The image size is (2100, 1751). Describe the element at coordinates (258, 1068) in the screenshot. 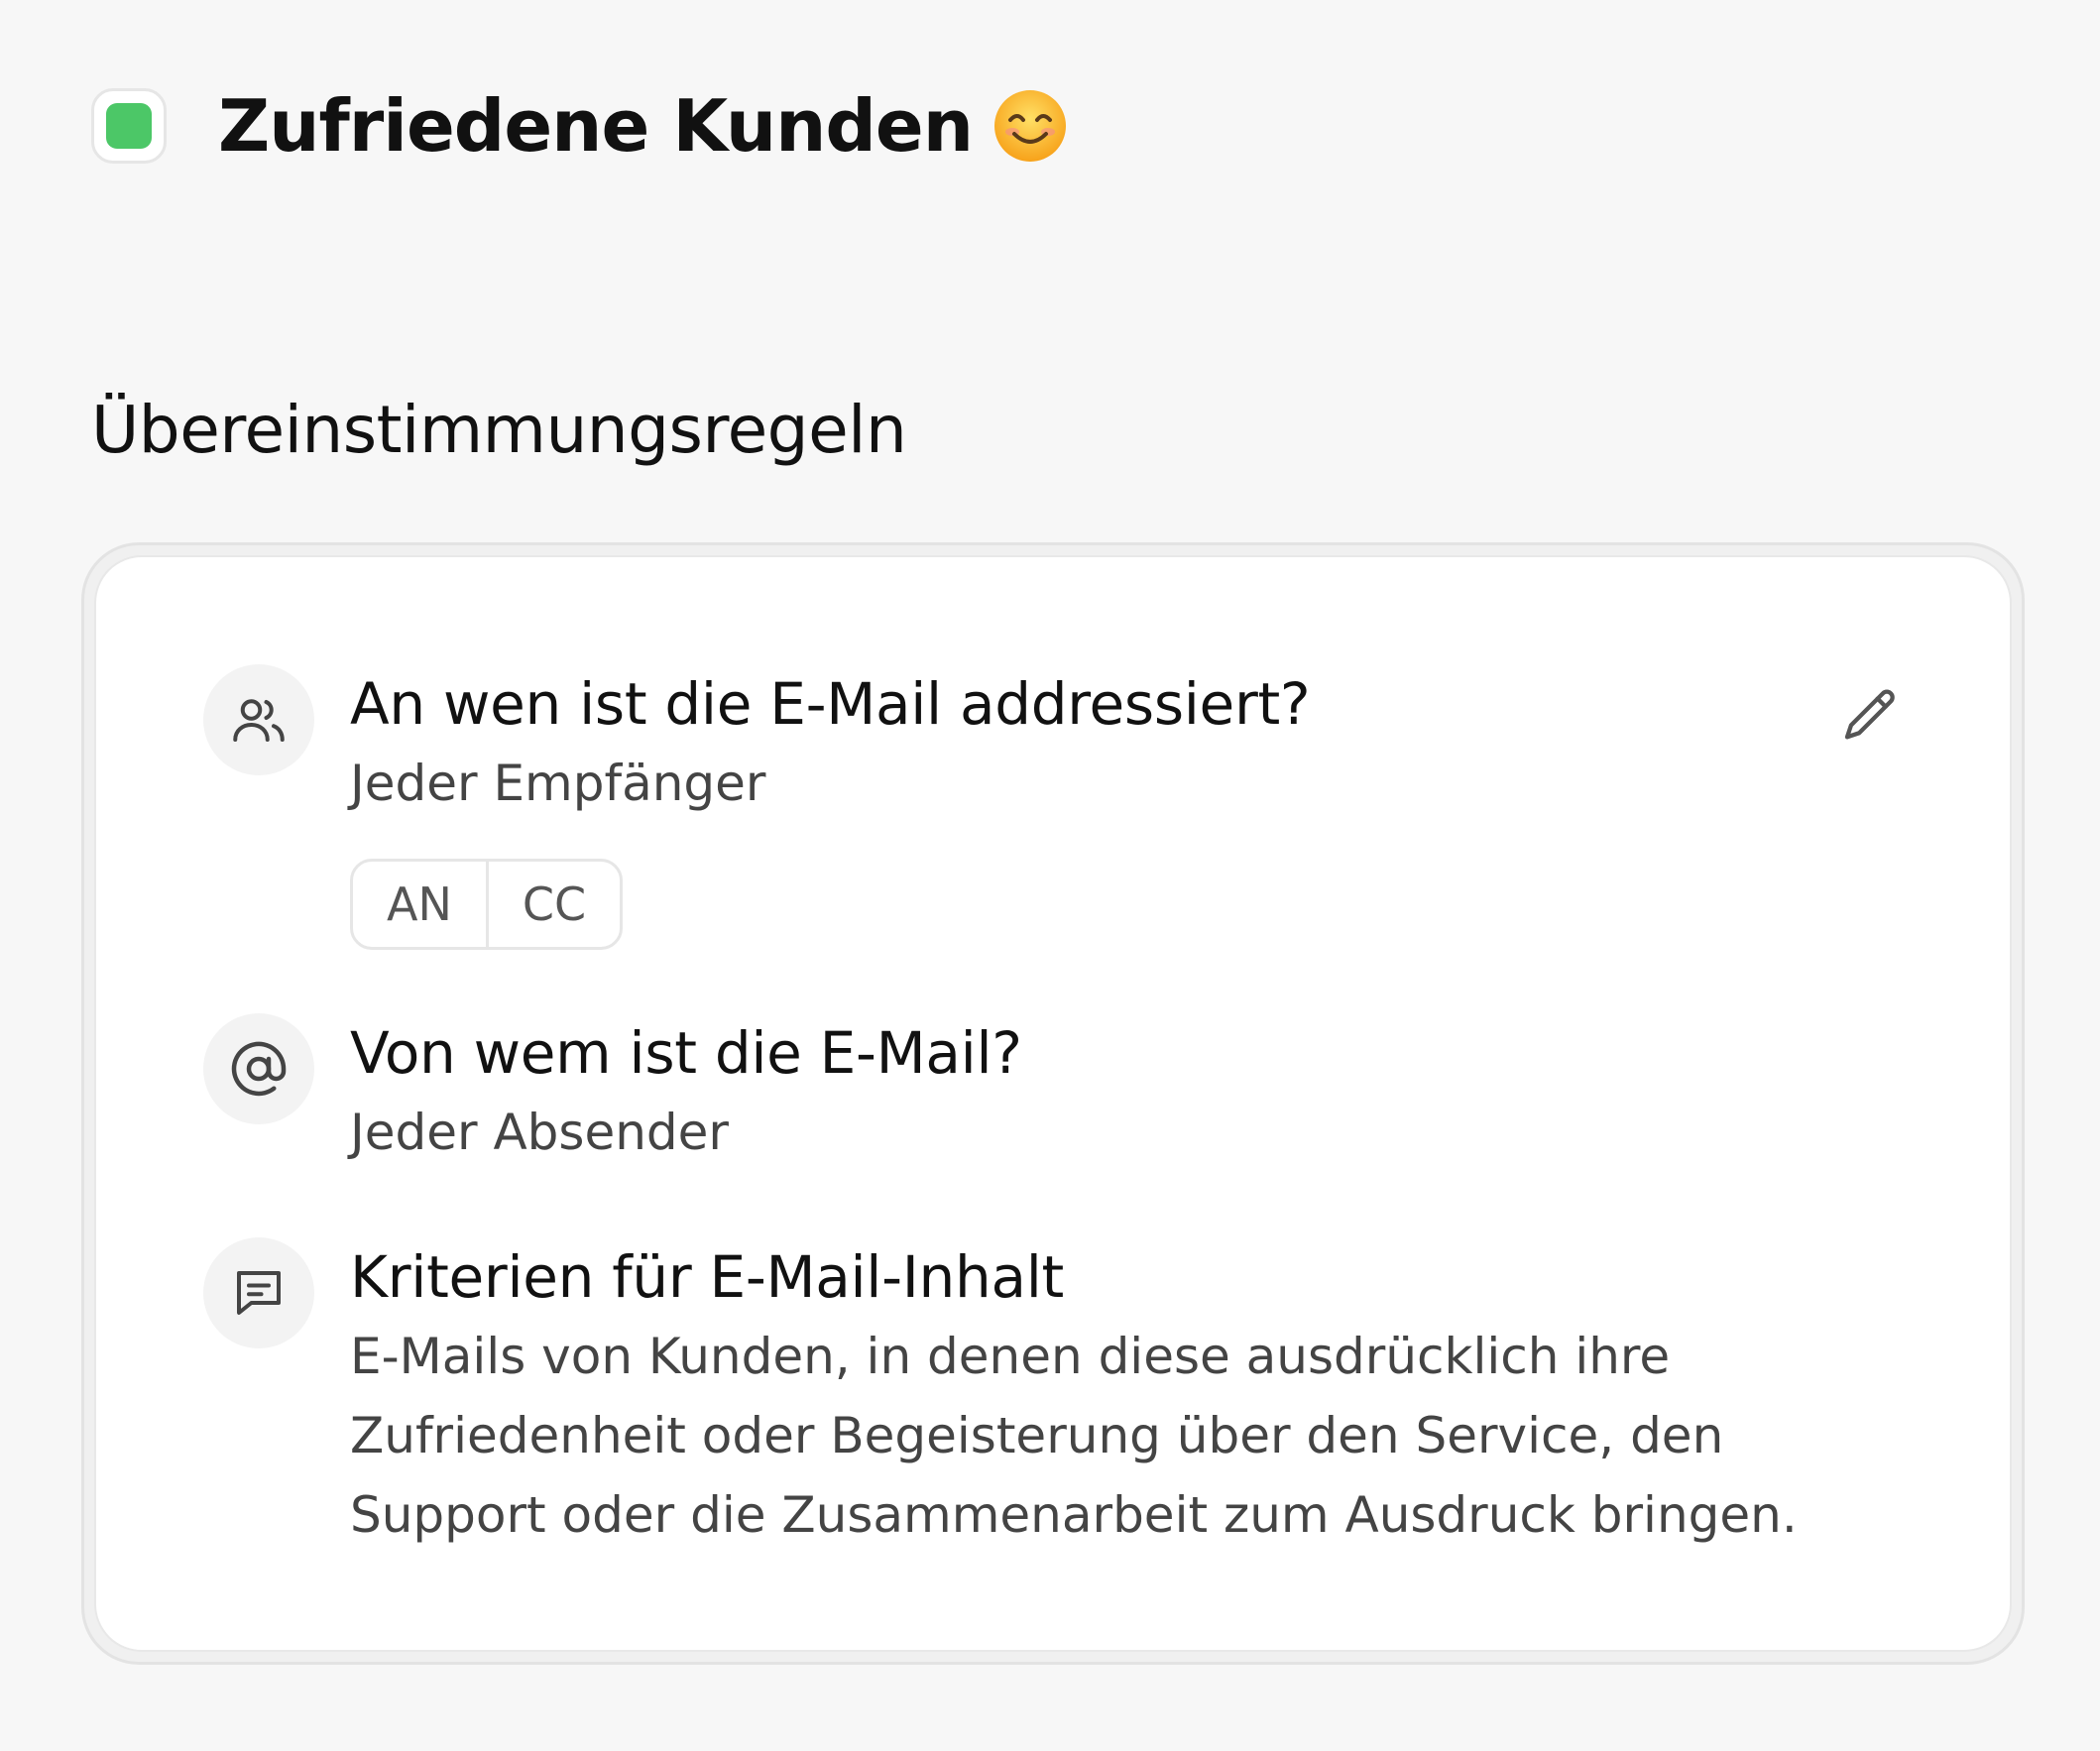

I see `at-sign-icon` at that location.